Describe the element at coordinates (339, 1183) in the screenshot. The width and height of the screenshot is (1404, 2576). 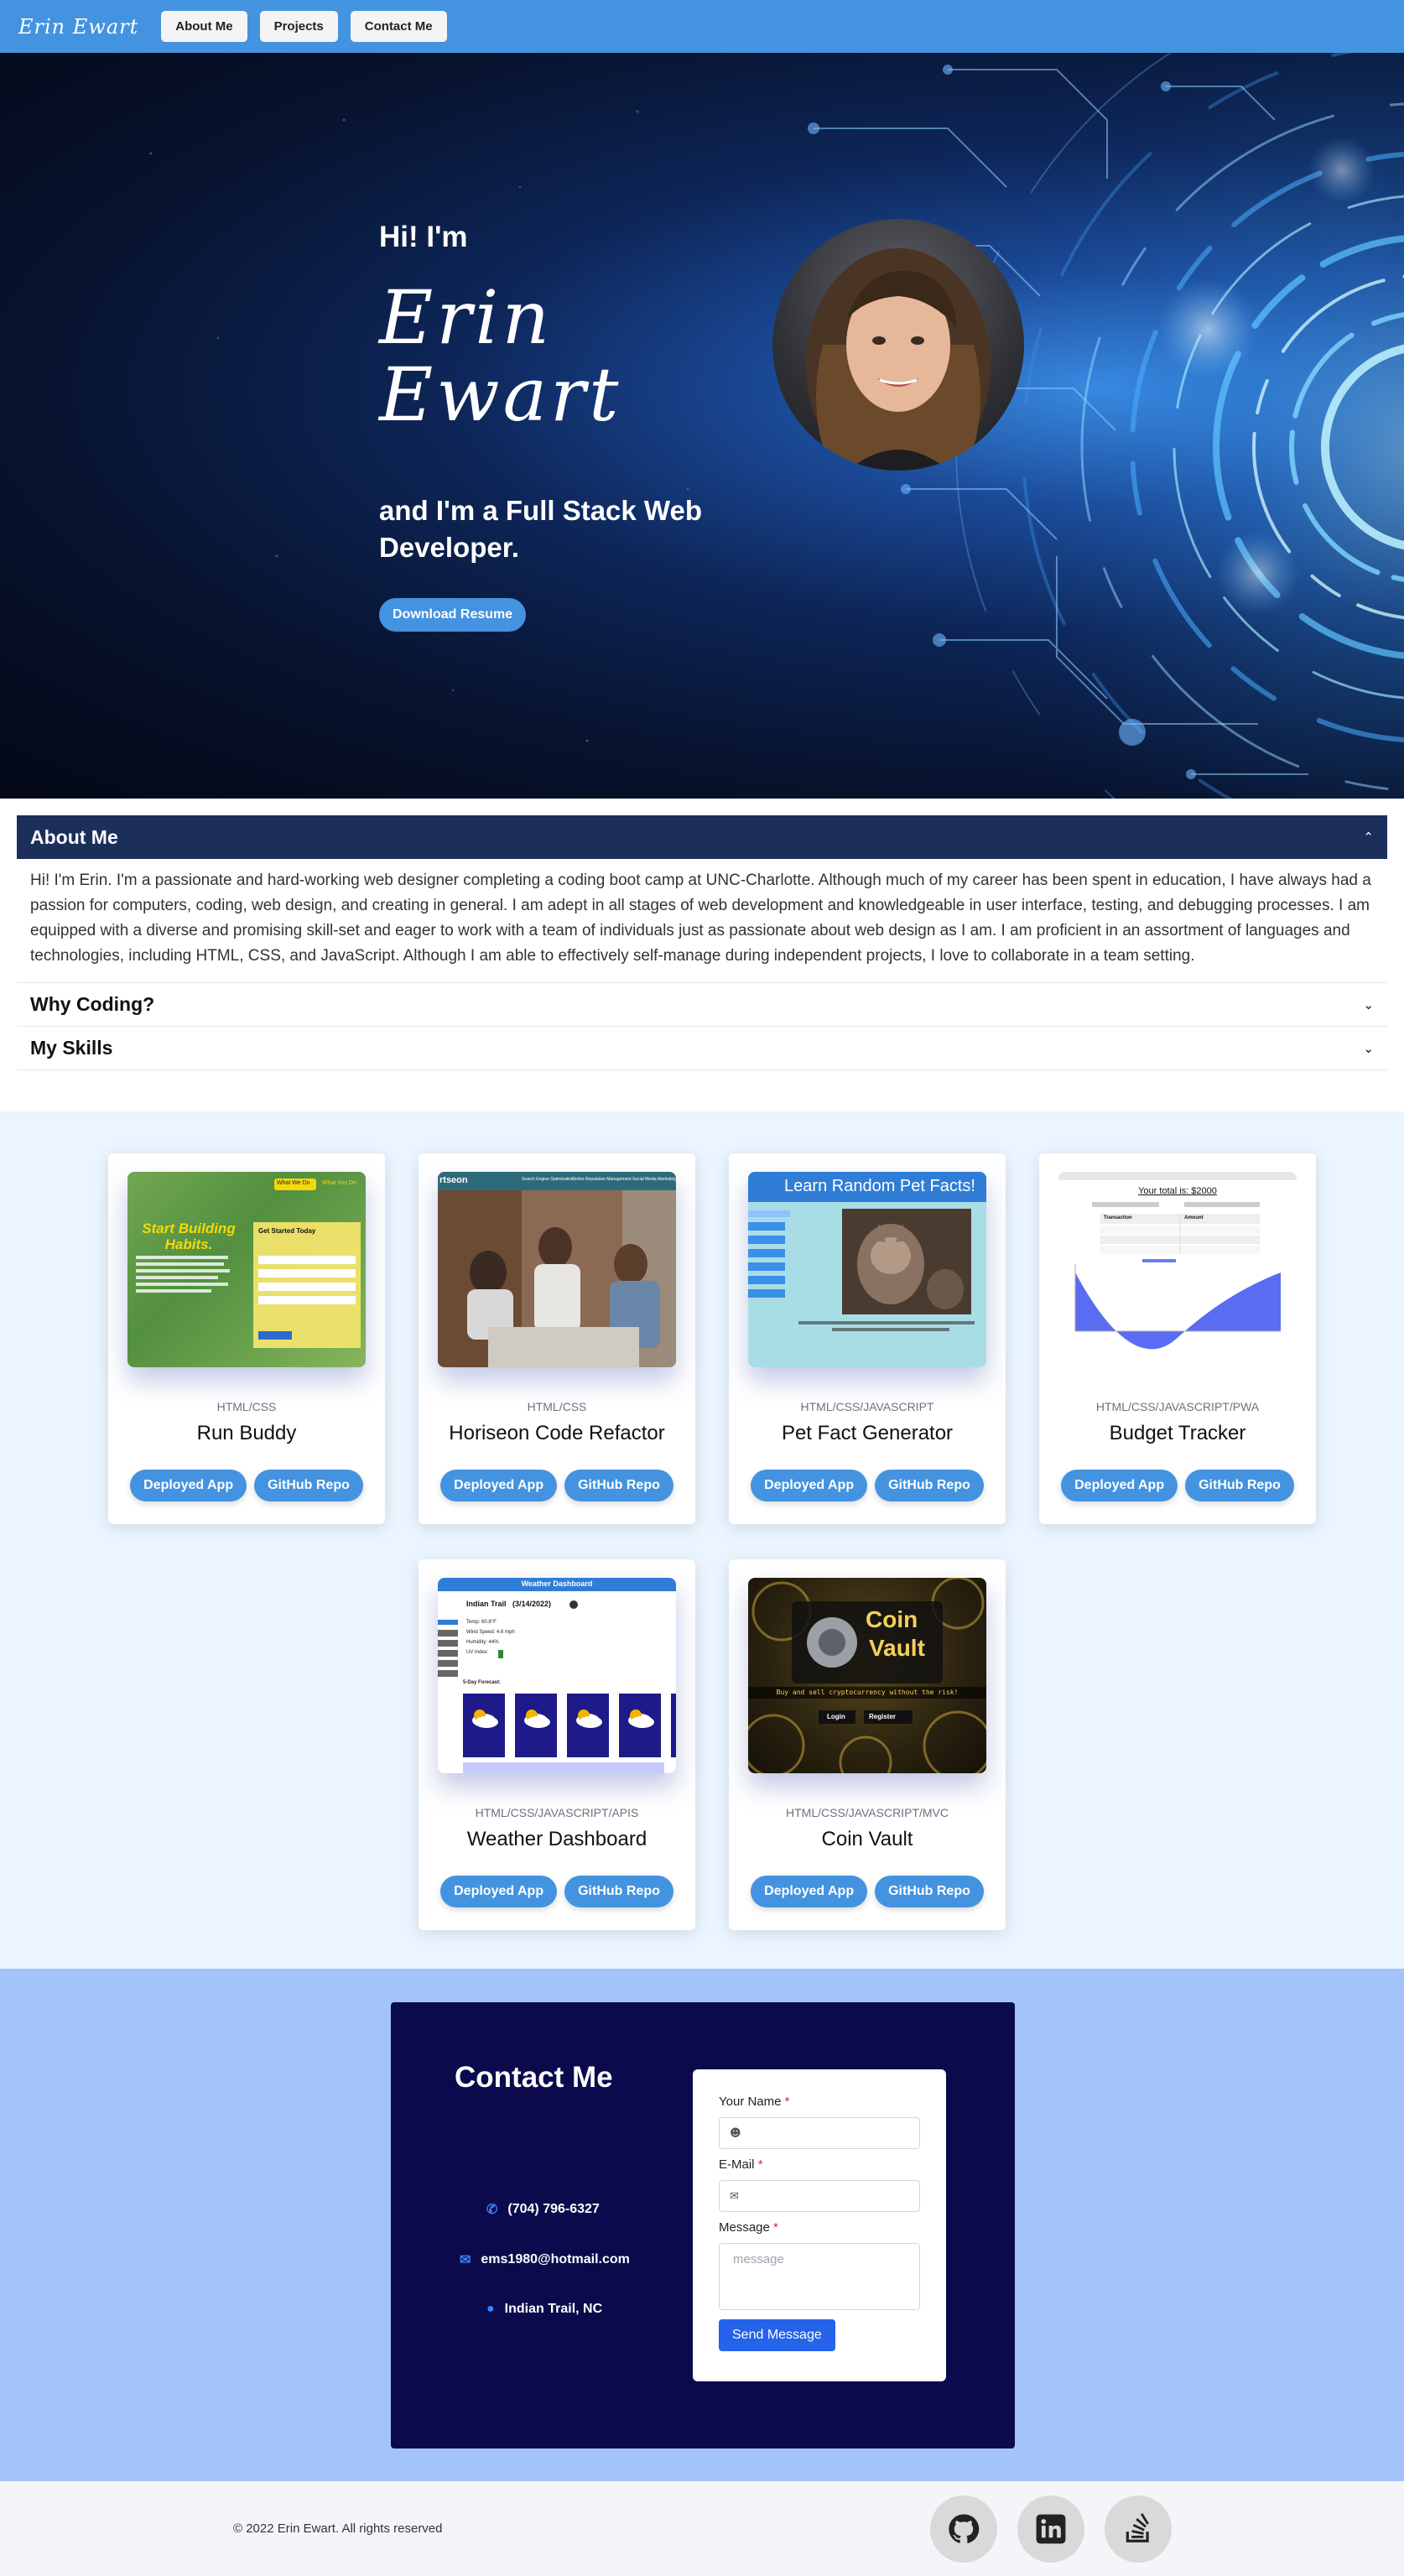
I see `thumb-tab: What You Do` at that location.